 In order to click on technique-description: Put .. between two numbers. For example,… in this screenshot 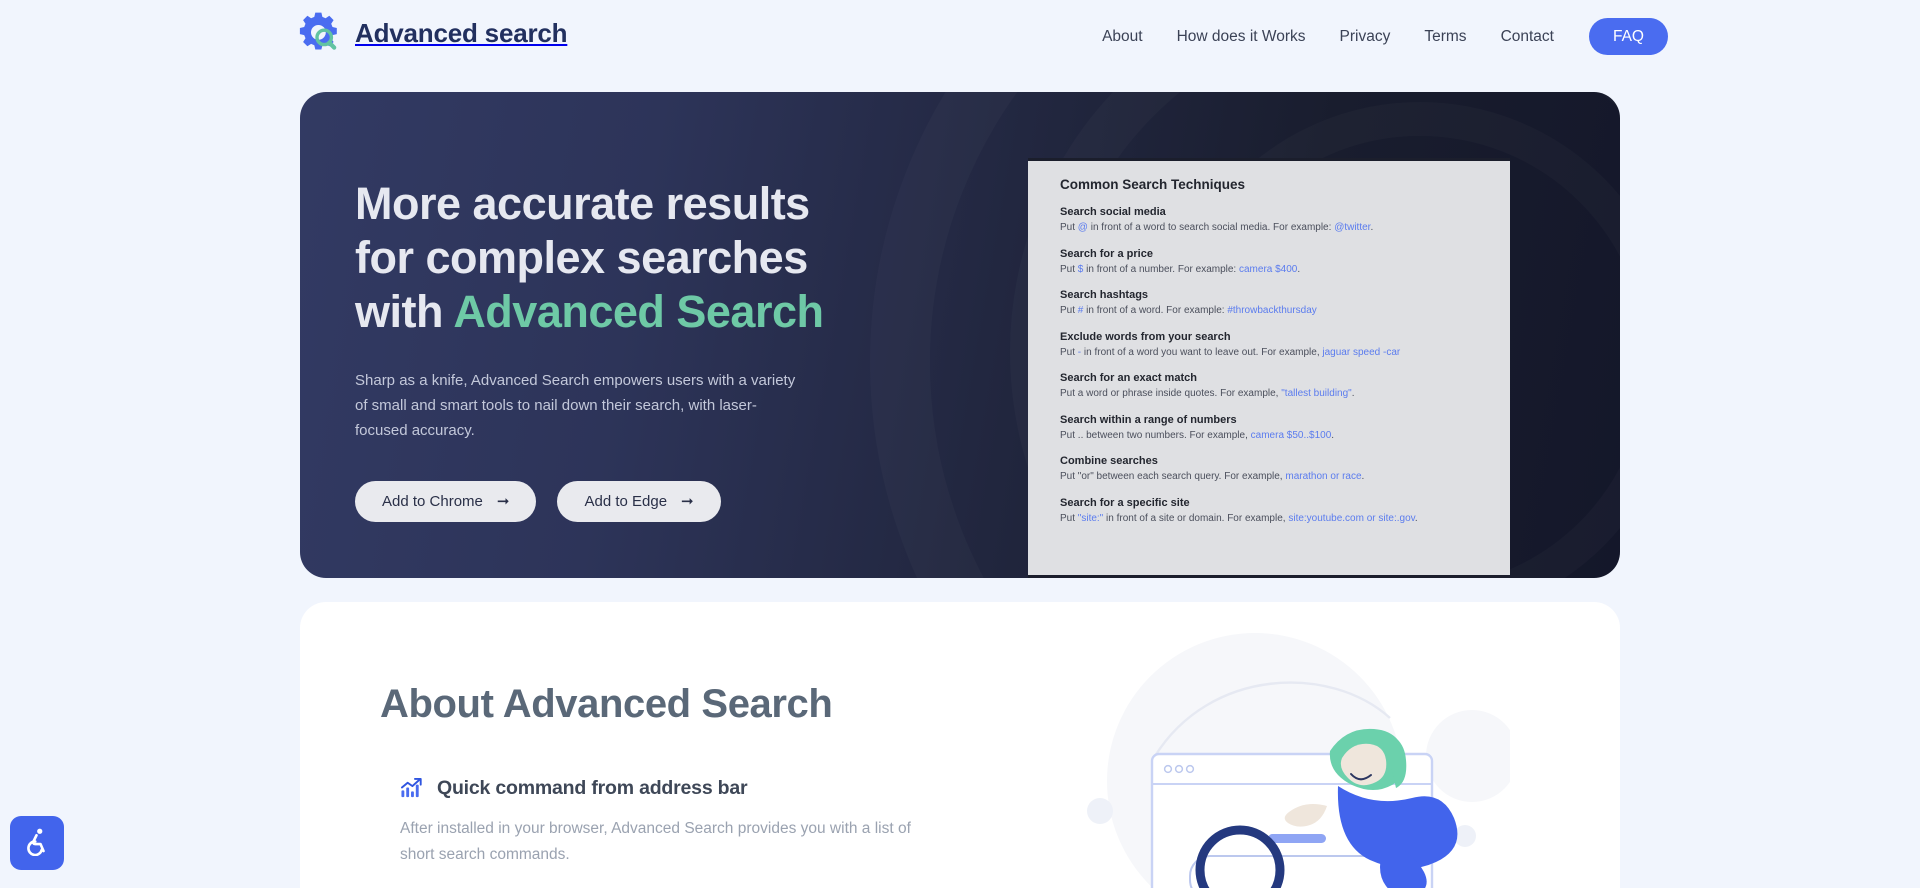, I will do `click(1197, 435)`.